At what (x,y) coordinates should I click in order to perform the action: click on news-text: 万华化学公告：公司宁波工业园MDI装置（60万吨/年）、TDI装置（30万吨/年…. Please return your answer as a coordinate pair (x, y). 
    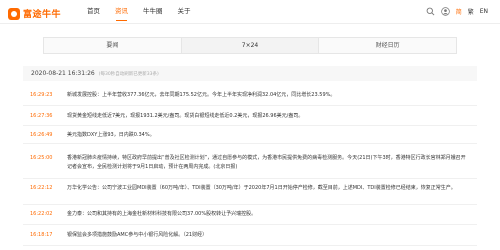
    Looking at the image, I should click on (261, 188).